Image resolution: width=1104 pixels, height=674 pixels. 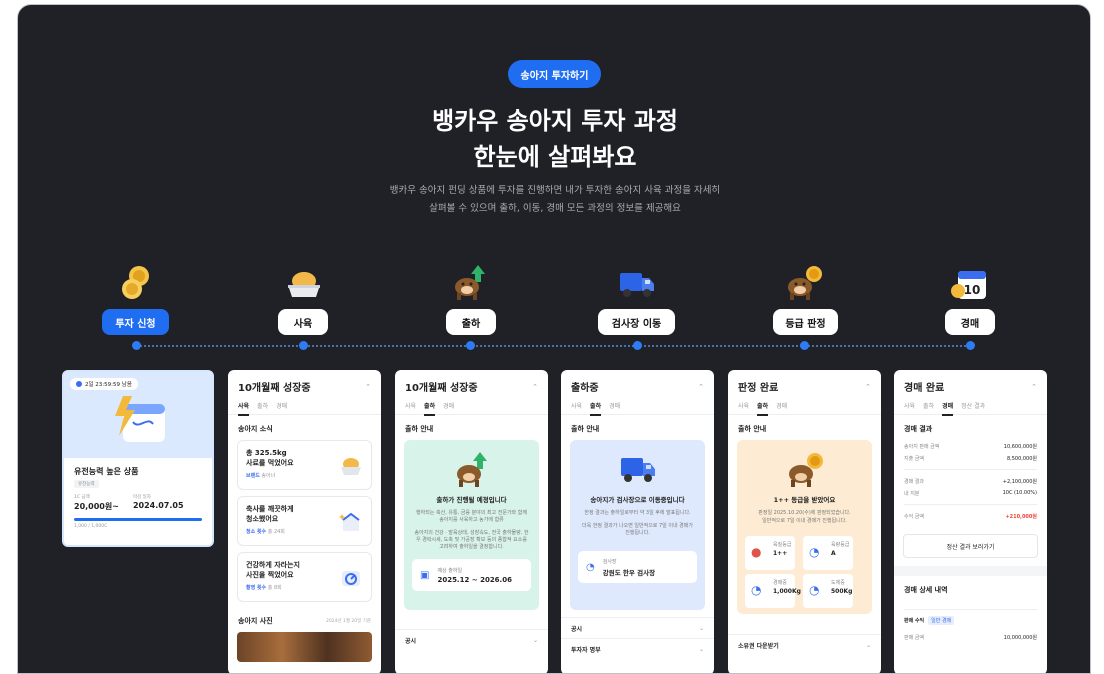 What do you see at coordinates (970, 493) in the screenshot?
I see `result-row: 내 지분 10C (10.00%)` at bounding box center [970, 493].